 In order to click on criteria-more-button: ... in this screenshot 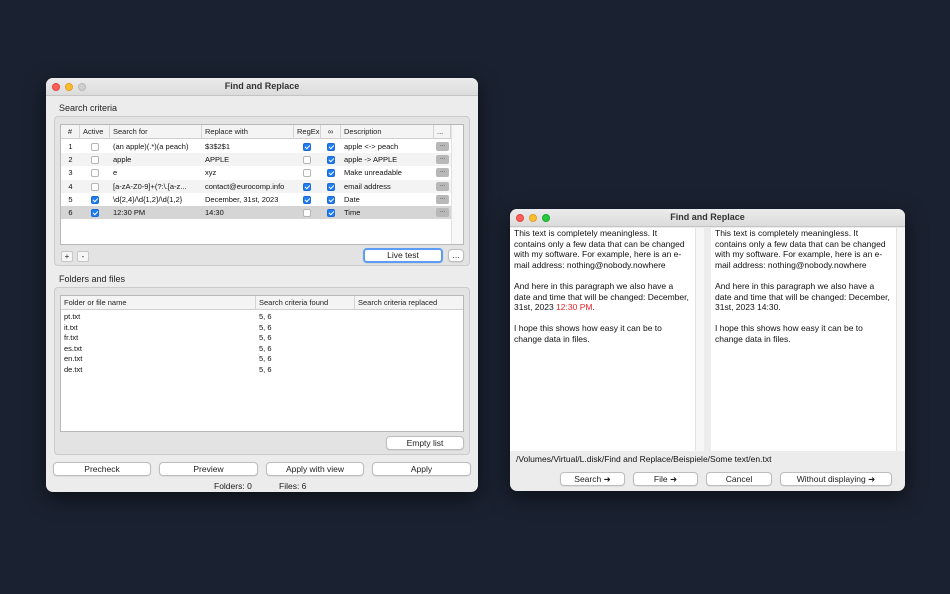, I will do `click(456, 255)`.